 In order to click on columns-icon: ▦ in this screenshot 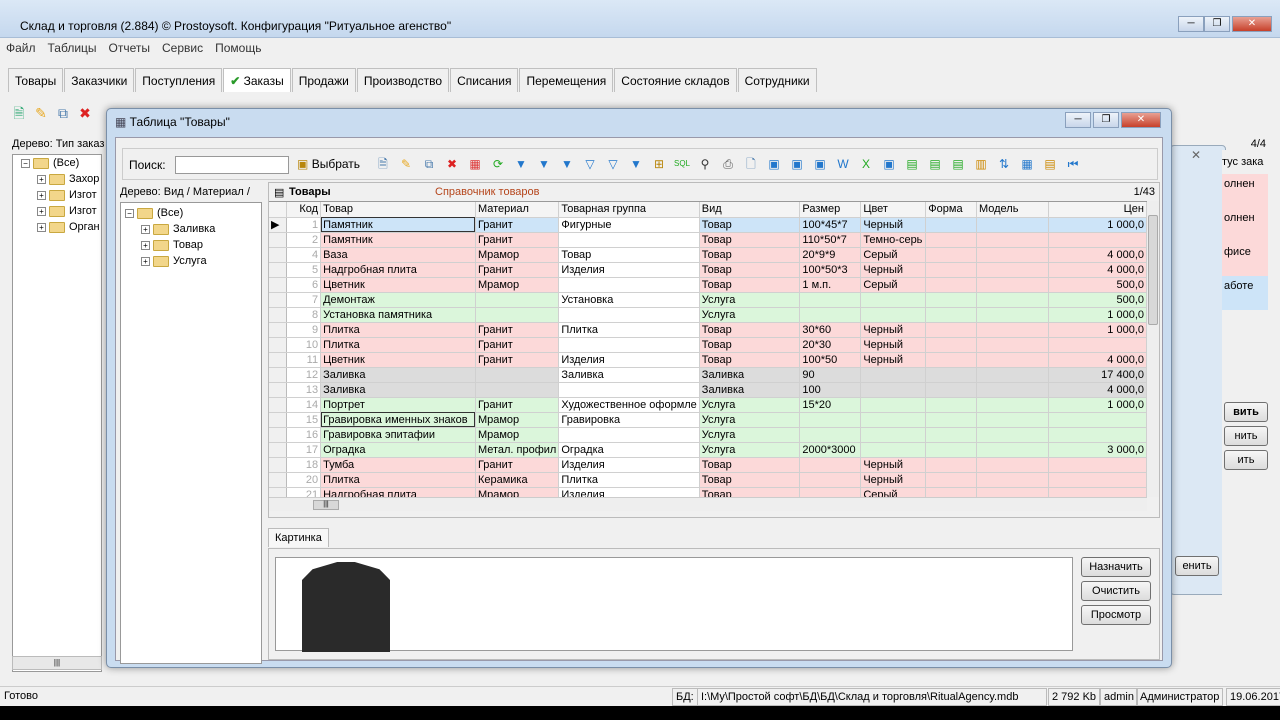, I will do `click(1027, 164)`.